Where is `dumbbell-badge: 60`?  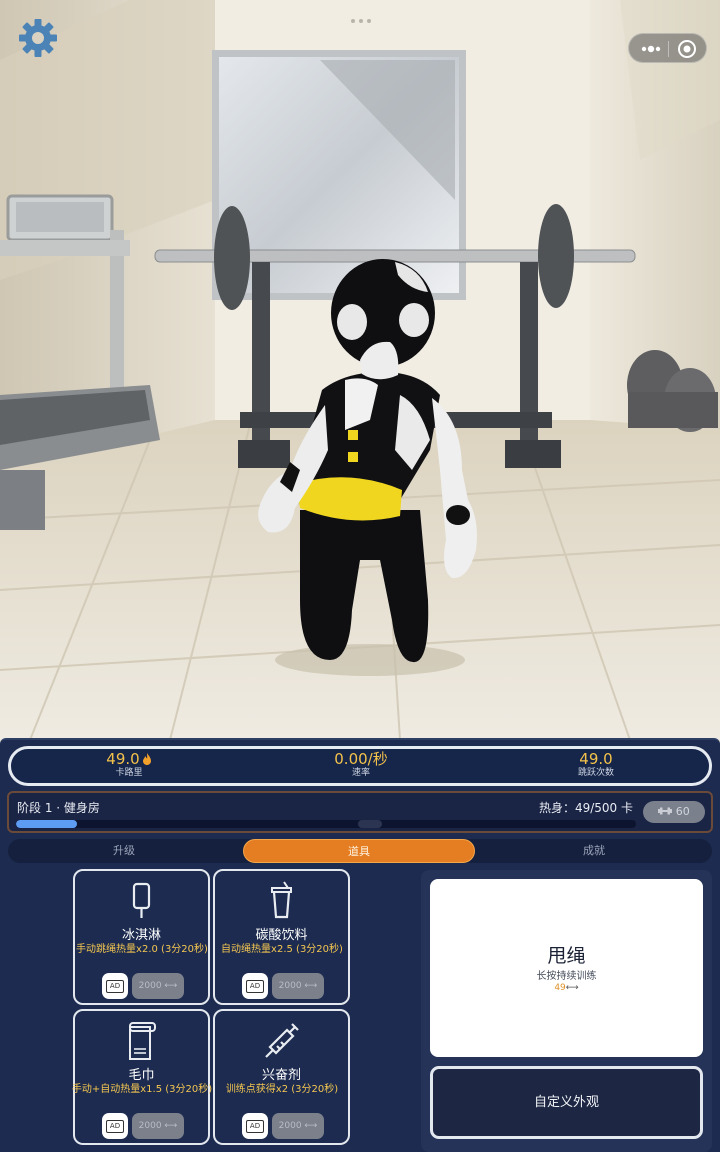 dumbbell-badge: 60 is located at coordinates (674, 812).